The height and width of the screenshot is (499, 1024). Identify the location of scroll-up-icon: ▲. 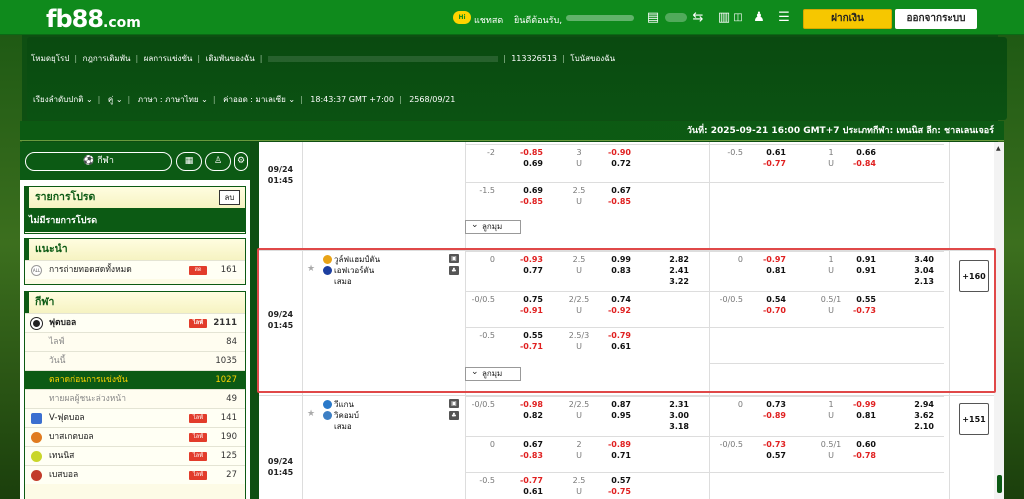
(998, 148).